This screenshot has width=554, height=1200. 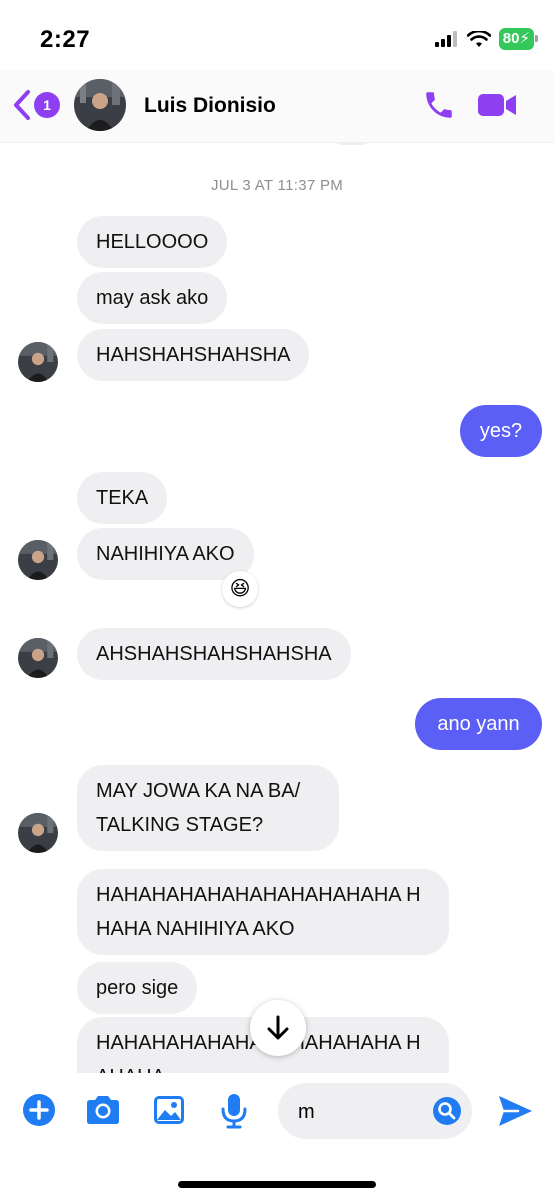 I want to click on incoming-message: may ask ako, so click(x=152, y=298).